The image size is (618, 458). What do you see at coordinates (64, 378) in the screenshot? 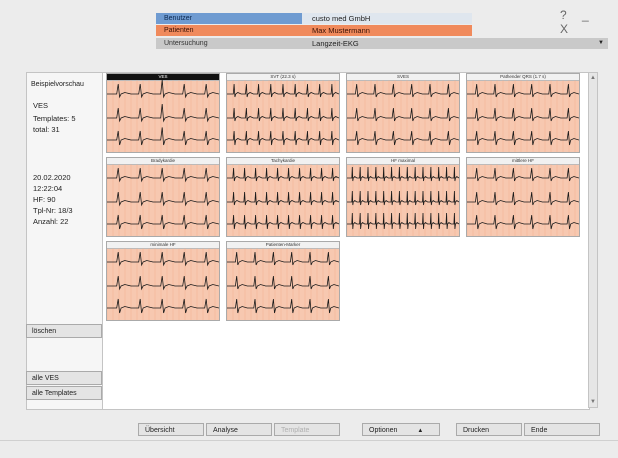
I see `all-ves-button: alle VES` at bounding box center [64, 378].